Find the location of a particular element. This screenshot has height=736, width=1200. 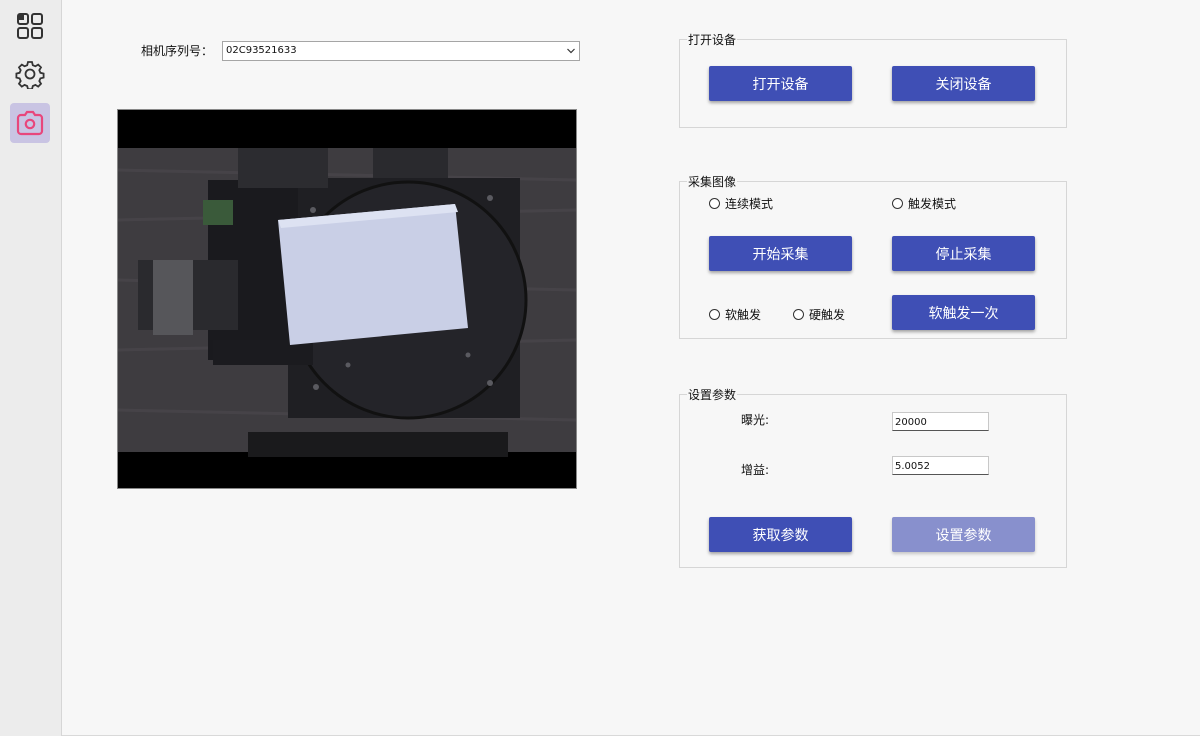

sidebar is located at coordinates (31, 368).